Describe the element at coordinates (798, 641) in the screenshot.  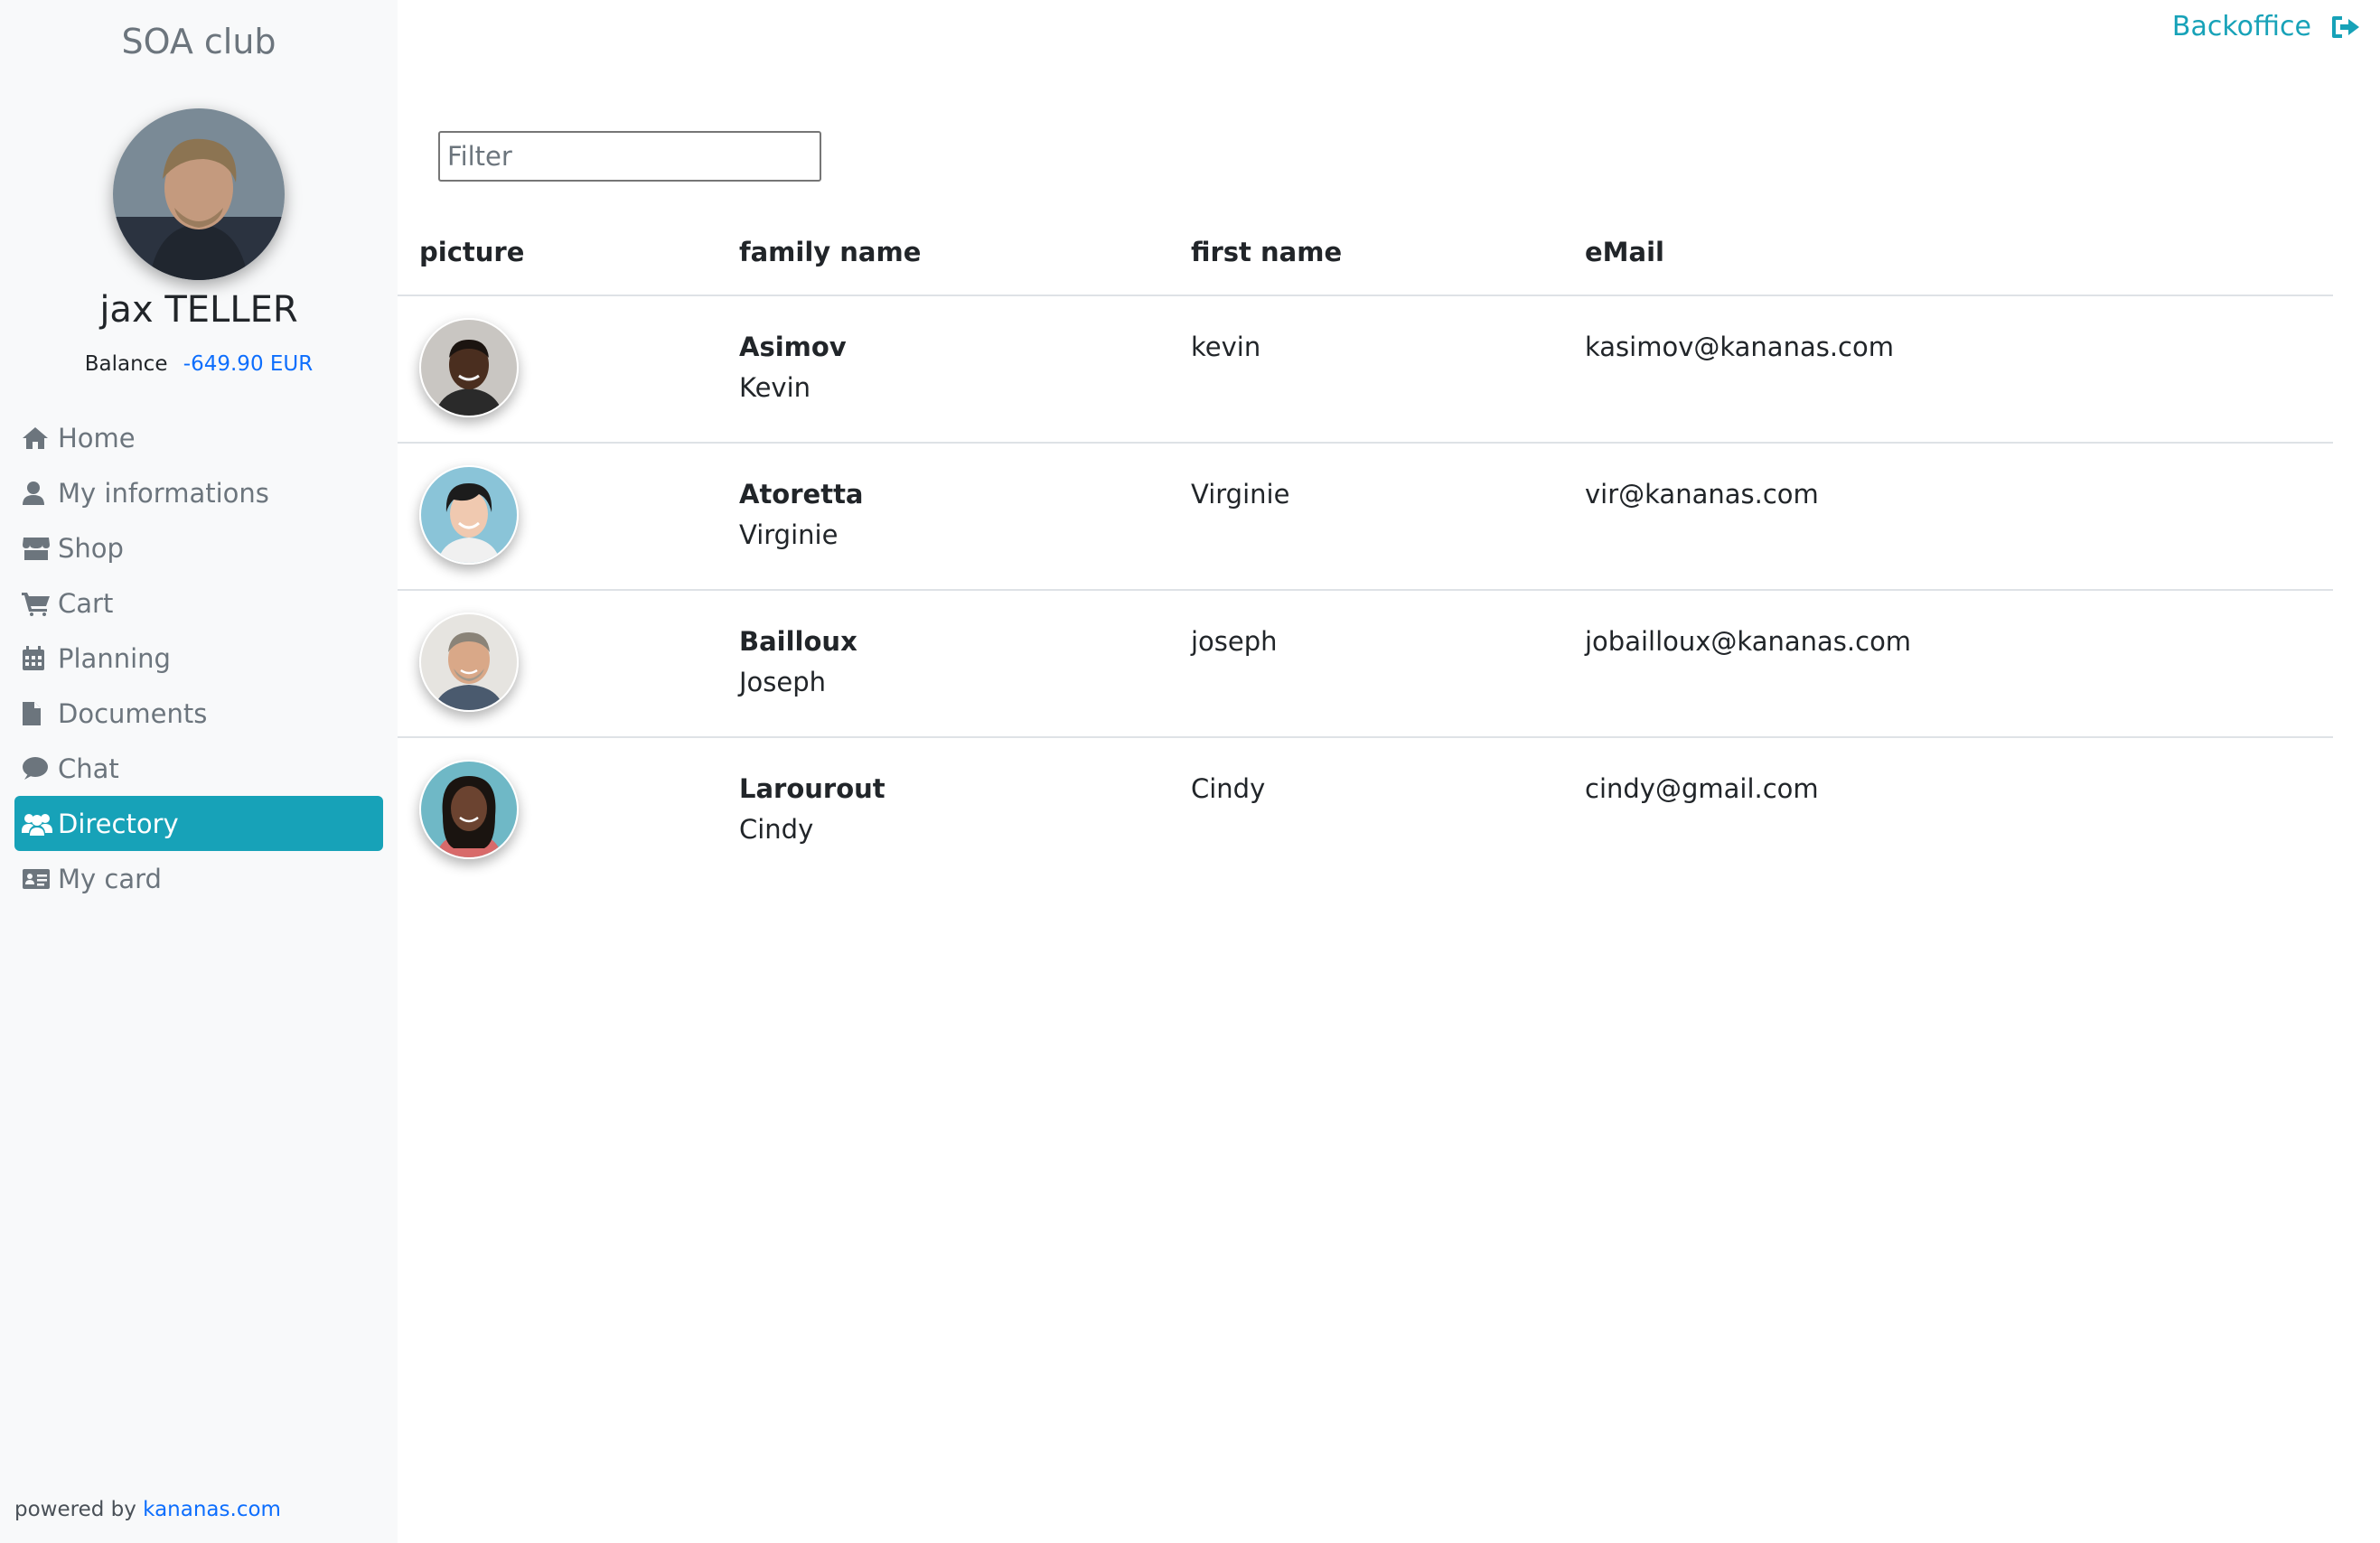
I see `family-name: Bailloux` at that location.